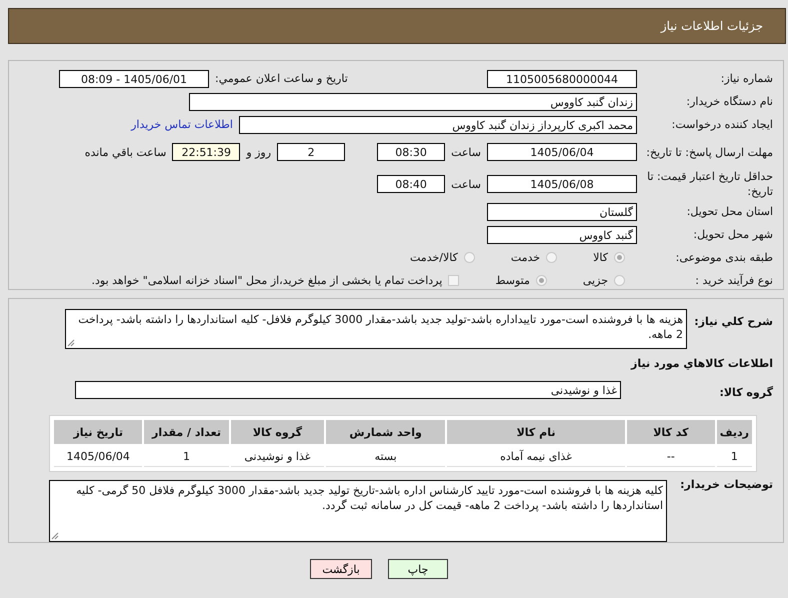  Describe the element at coordinates (206, 152) in the screenshot. I see `remaining-time-field: 22:51:39` at that location.